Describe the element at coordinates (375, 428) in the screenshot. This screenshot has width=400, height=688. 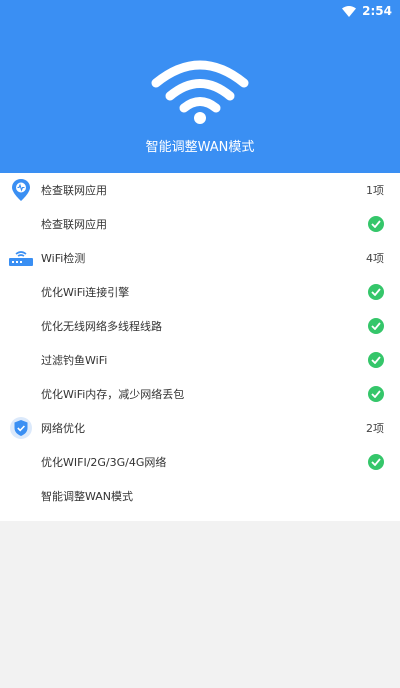
I see `section-count: 2项` at that location.